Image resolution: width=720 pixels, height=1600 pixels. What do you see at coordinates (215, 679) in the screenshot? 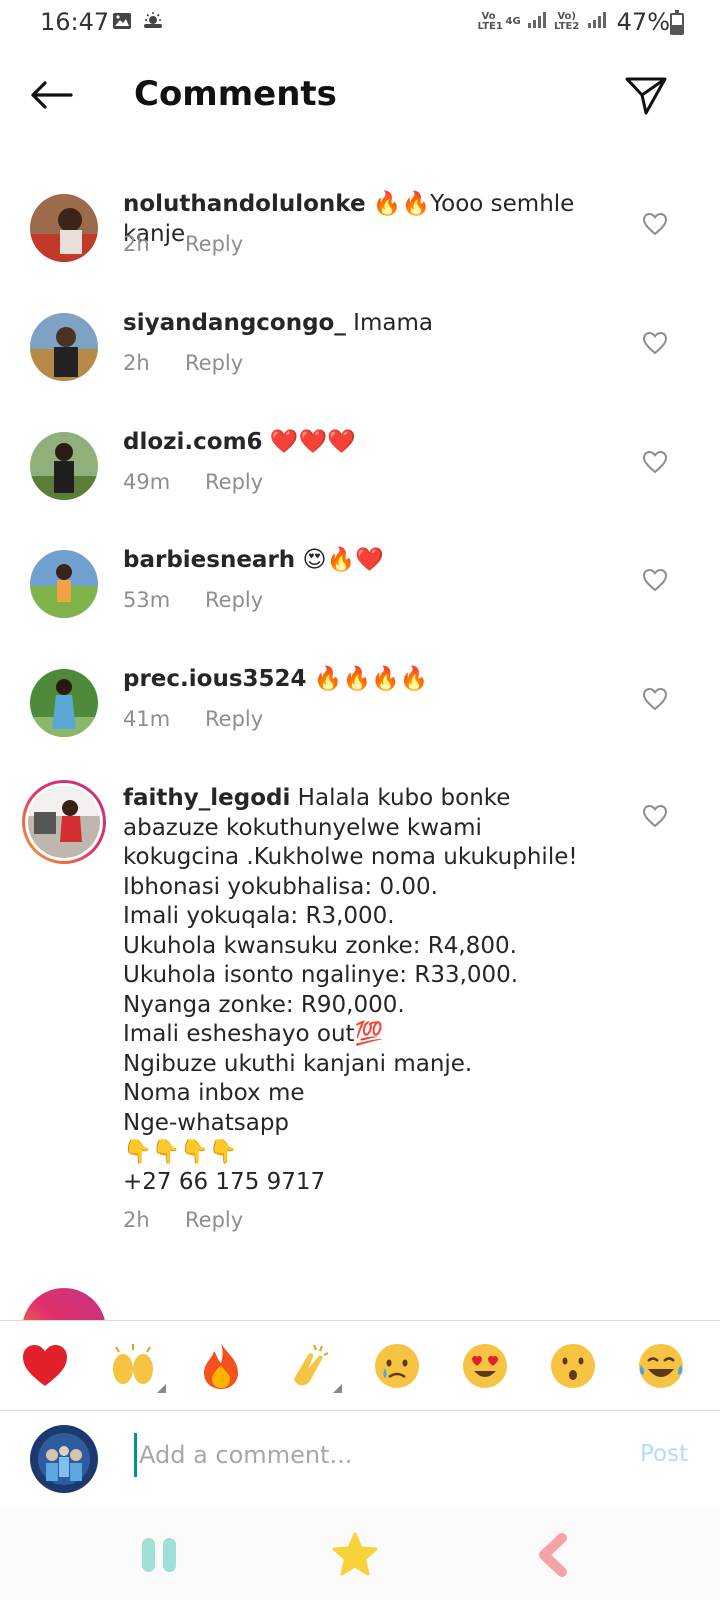
I see `comment-username: prec.ious3524` at bounding box center [215, 679].